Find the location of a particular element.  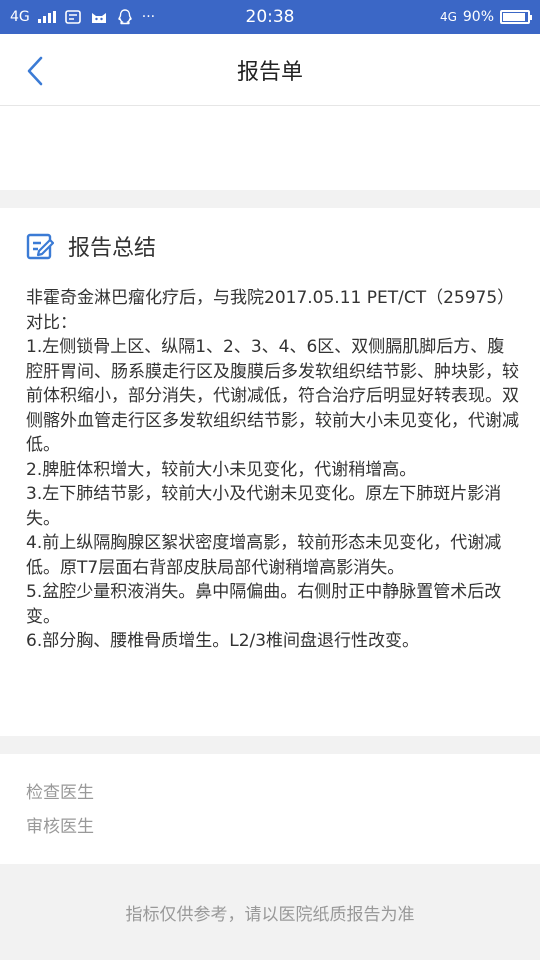

doctor-card: 检查医生 审核医生 is located at coordinates (270, 809).